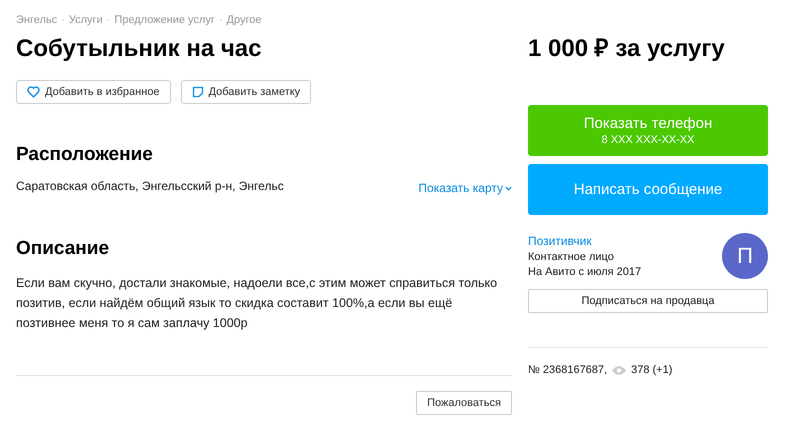 The width and height of the screenshot is (788, 440). What do you see at coordinates (648, 130) in the screenshot?
I see `show-phone-button: Показать телефон 8 XXX XXX-XX-XX` at bounding box center [648, 130].